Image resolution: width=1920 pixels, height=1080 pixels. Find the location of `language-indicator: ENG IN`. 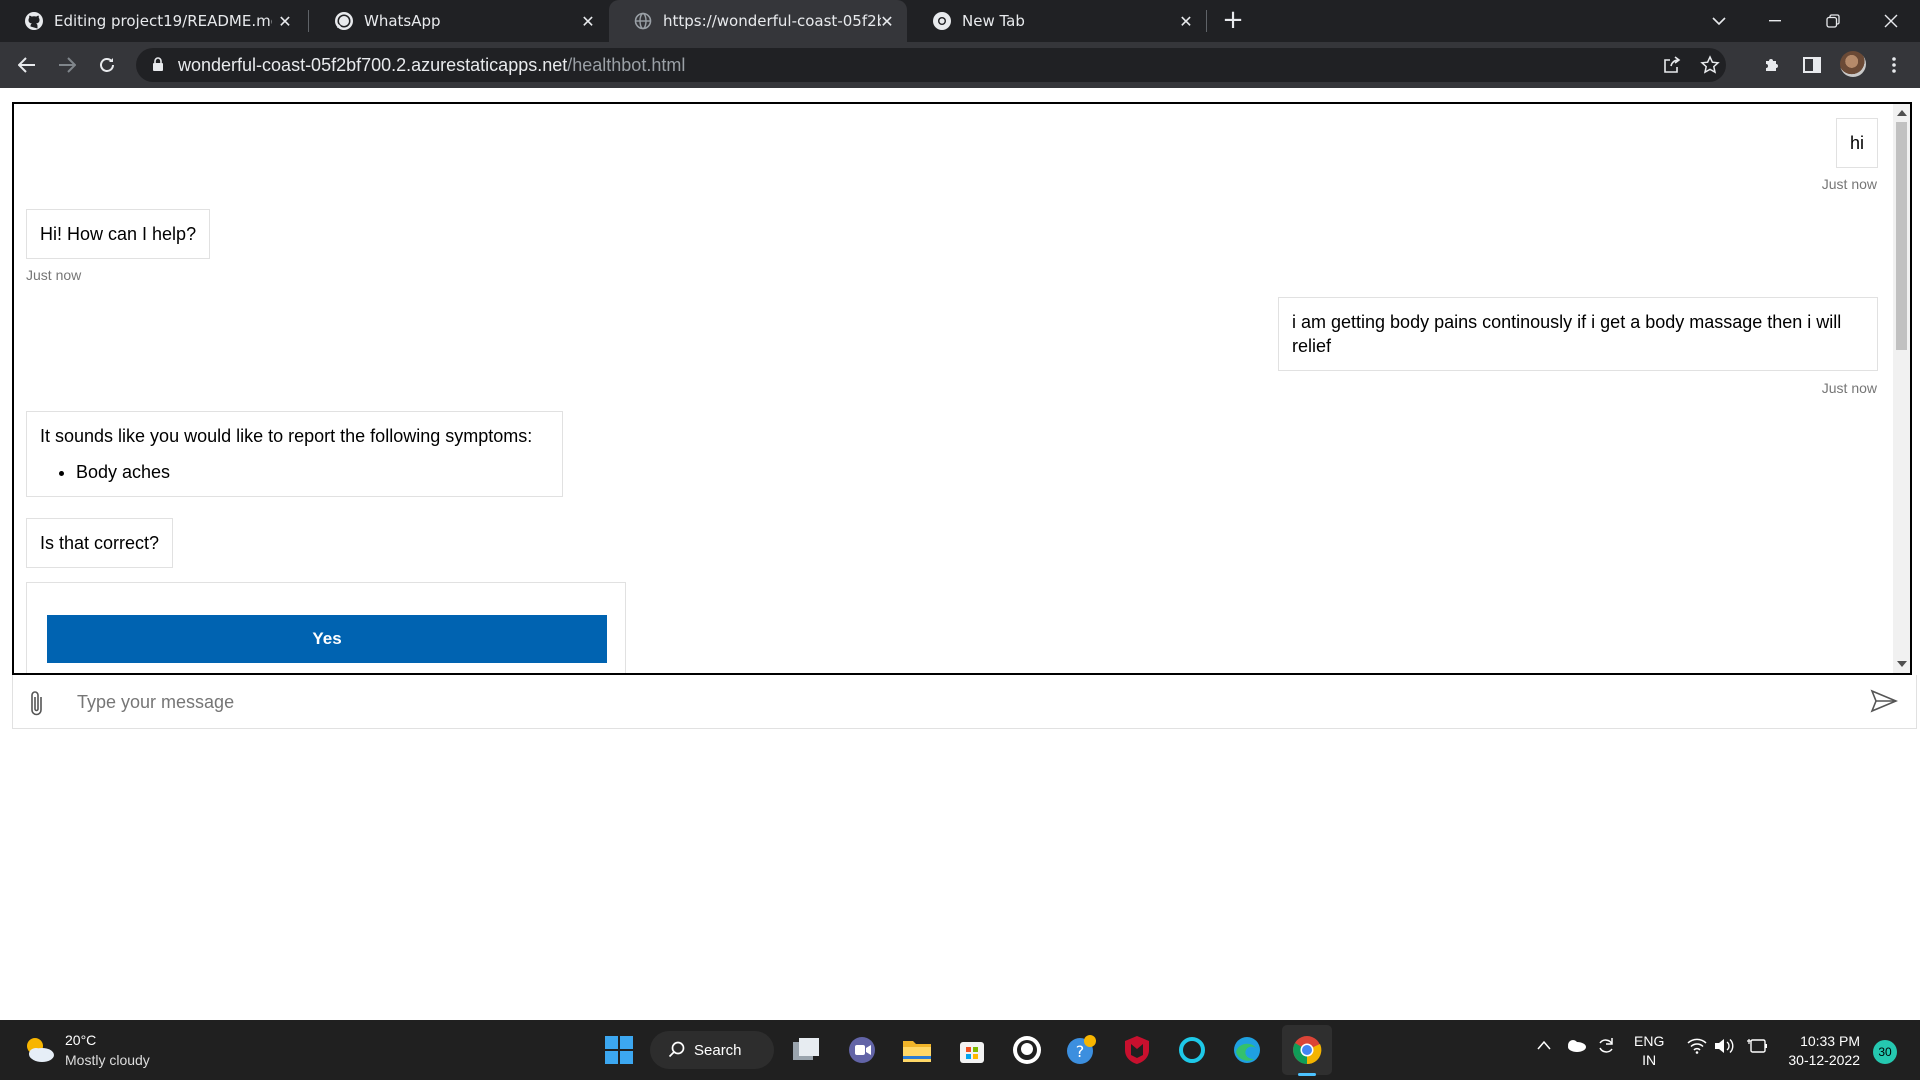

language-indicator: ENG IN is located at coordinates (1649, 1051).